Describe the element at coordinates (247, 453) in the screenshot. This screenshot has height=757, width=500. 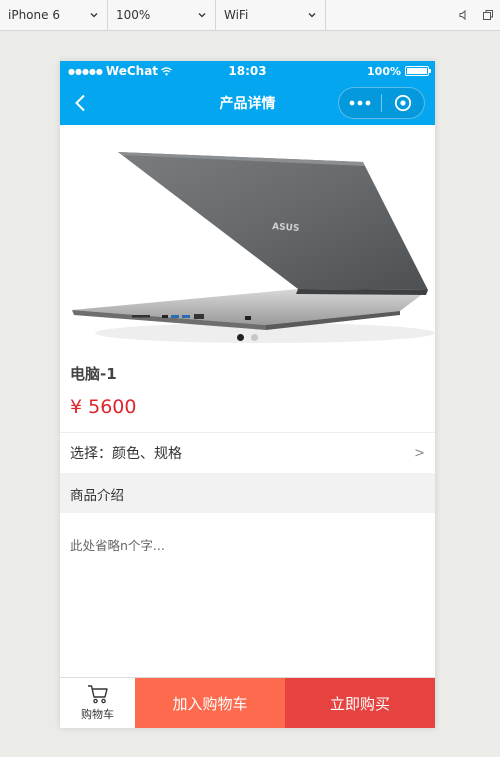
I see `spec-selector: 选择：颜色、规格 >` at that location.